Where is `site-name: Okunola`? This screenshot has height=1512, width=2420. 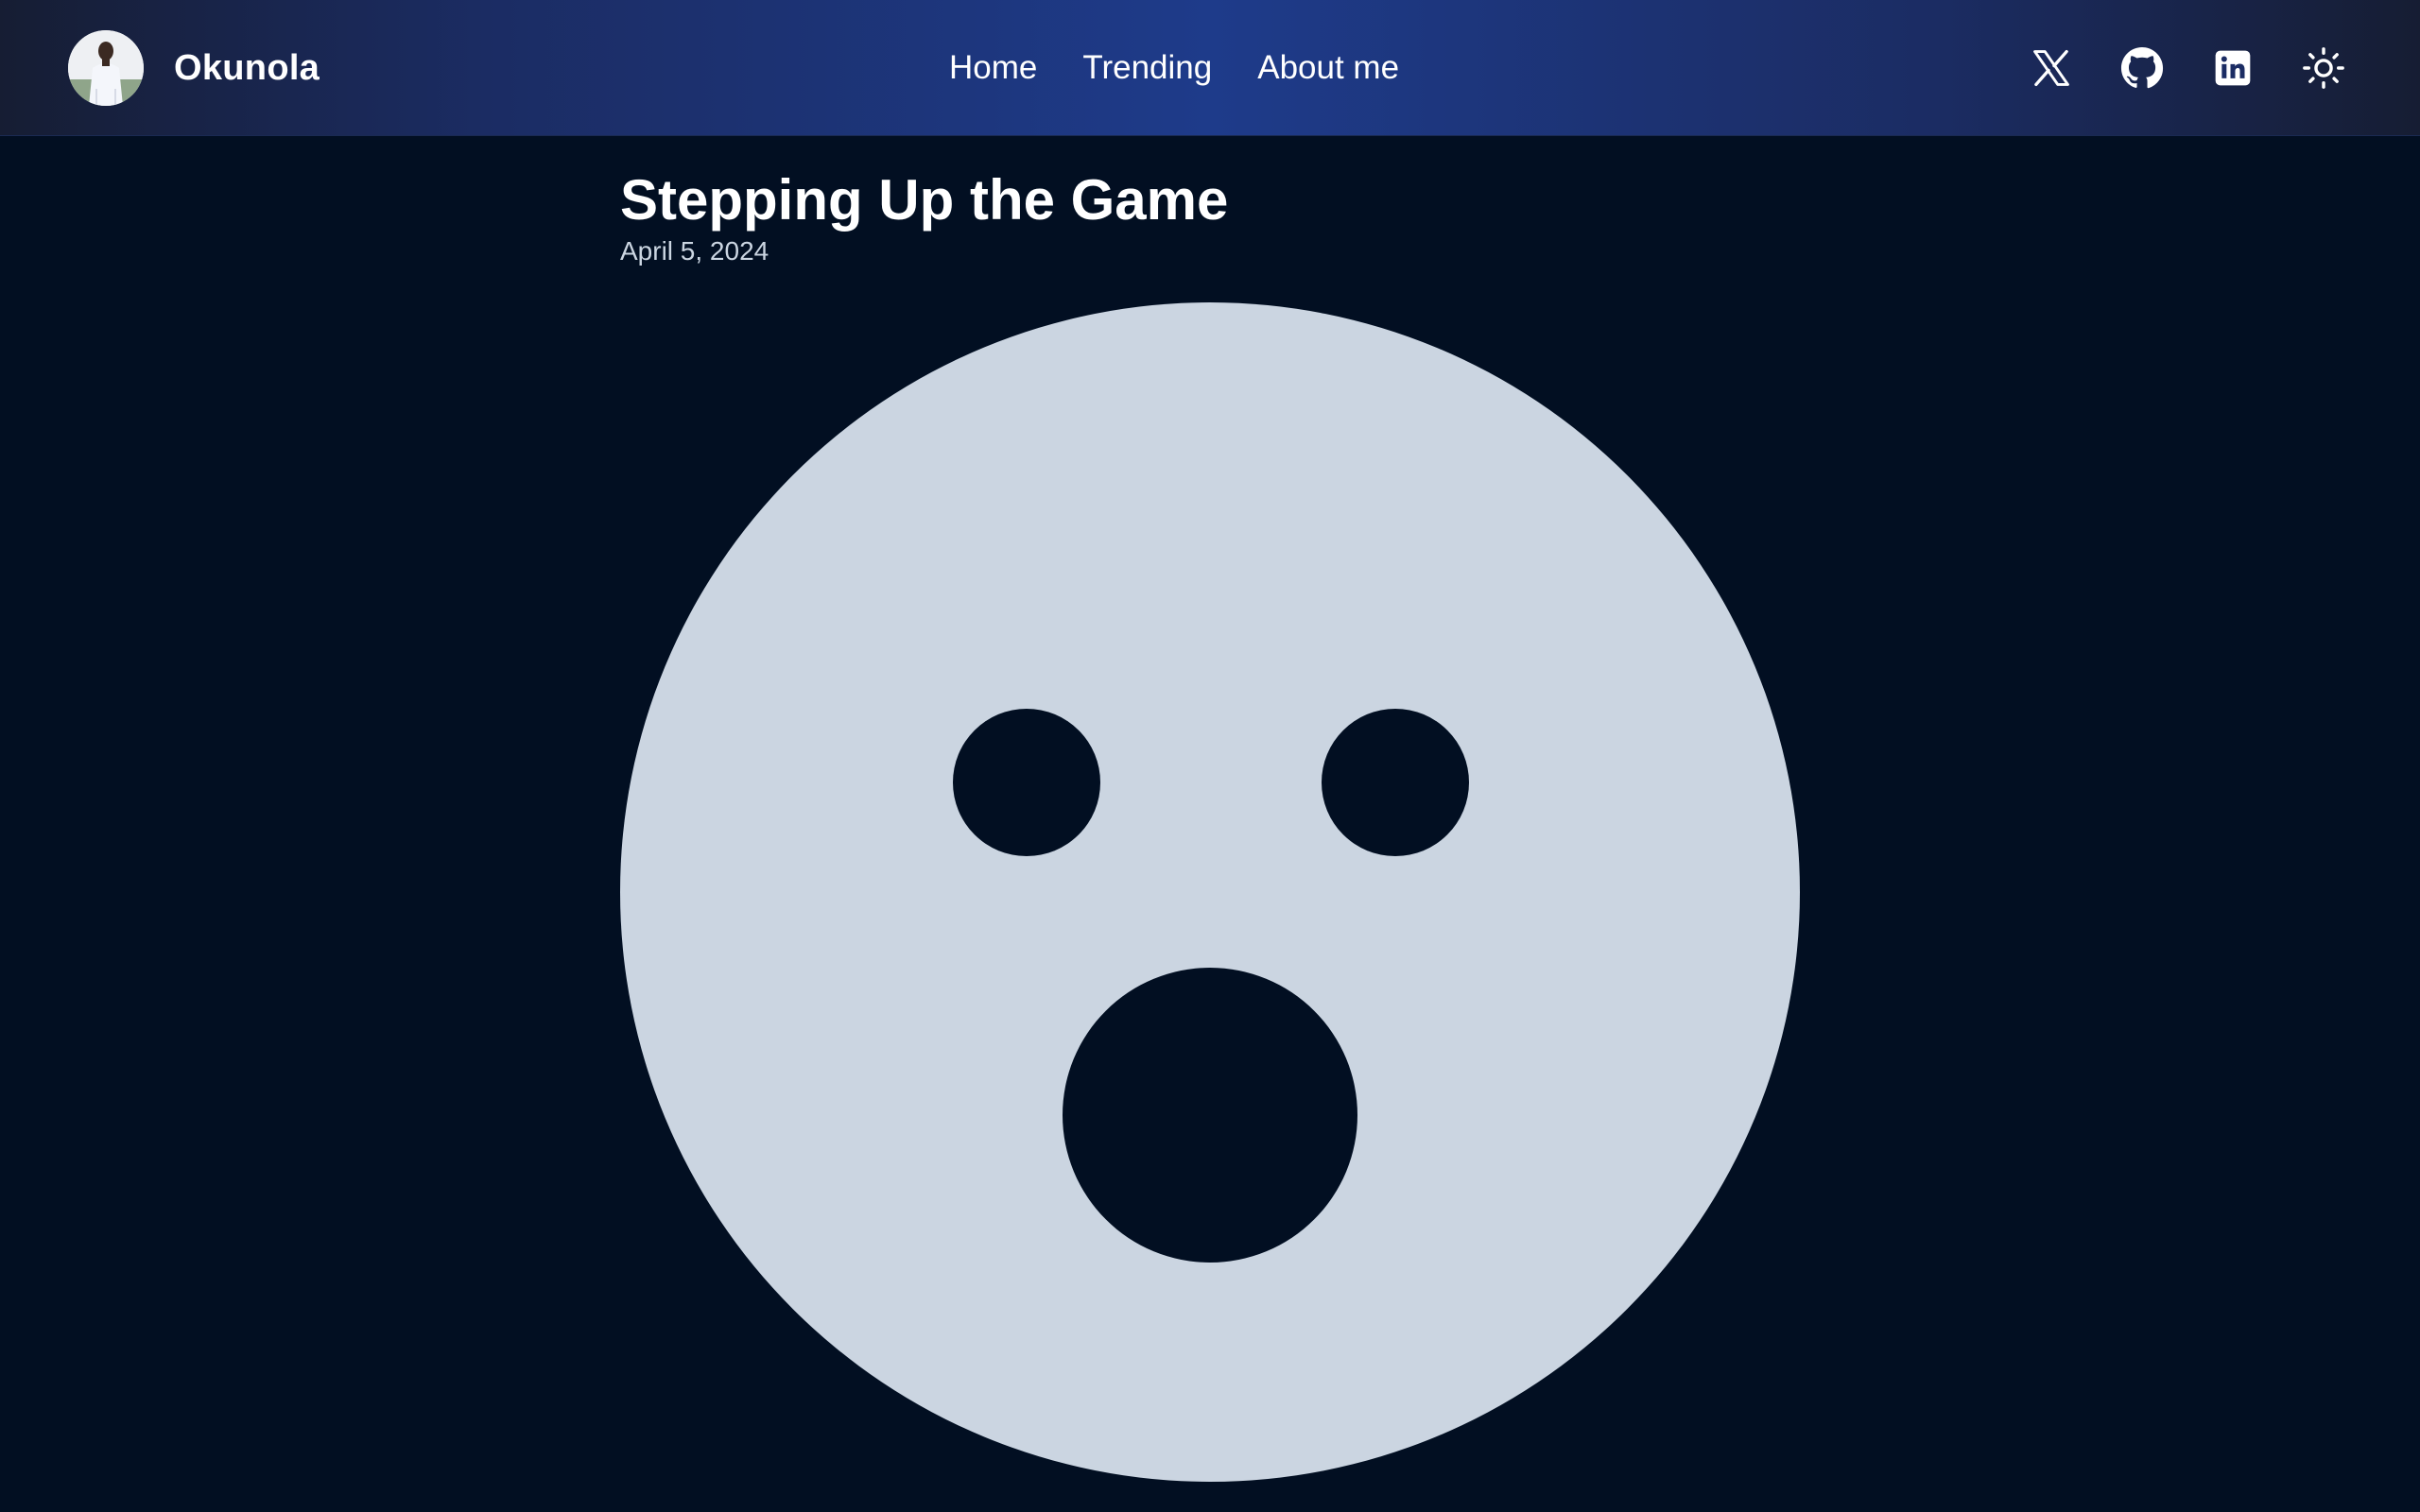
site-name: Okunola is located at coordinates (247, 67).